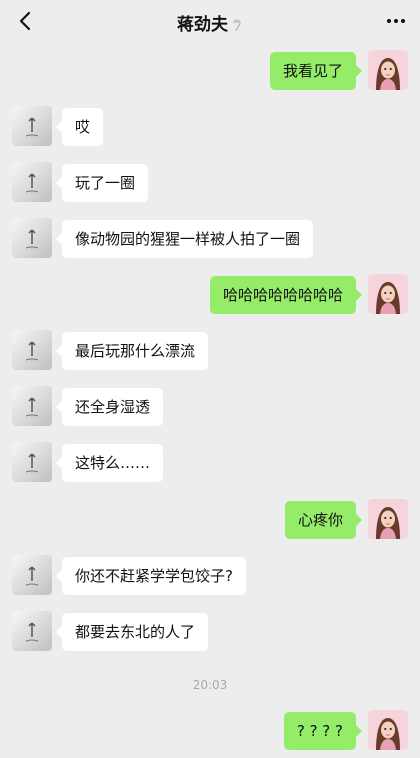 This screenshot has height=758, width=420. What do you see at coordinates (237, 25) in the screenshot?
I see `ear-icon` at bounding box center [237, 25].